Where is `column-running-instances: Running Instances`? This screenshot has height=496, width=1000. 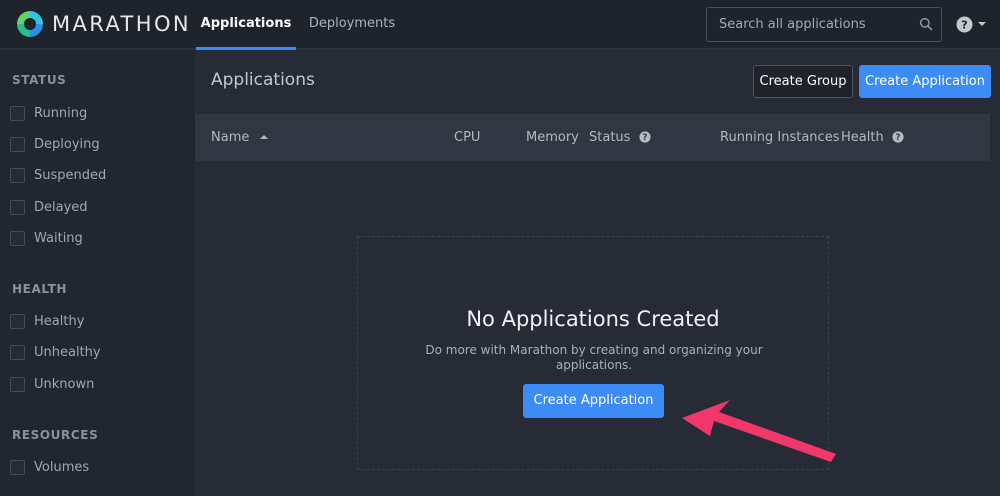
column-running-instances: Running Instances is located at coordinates (779, 137).